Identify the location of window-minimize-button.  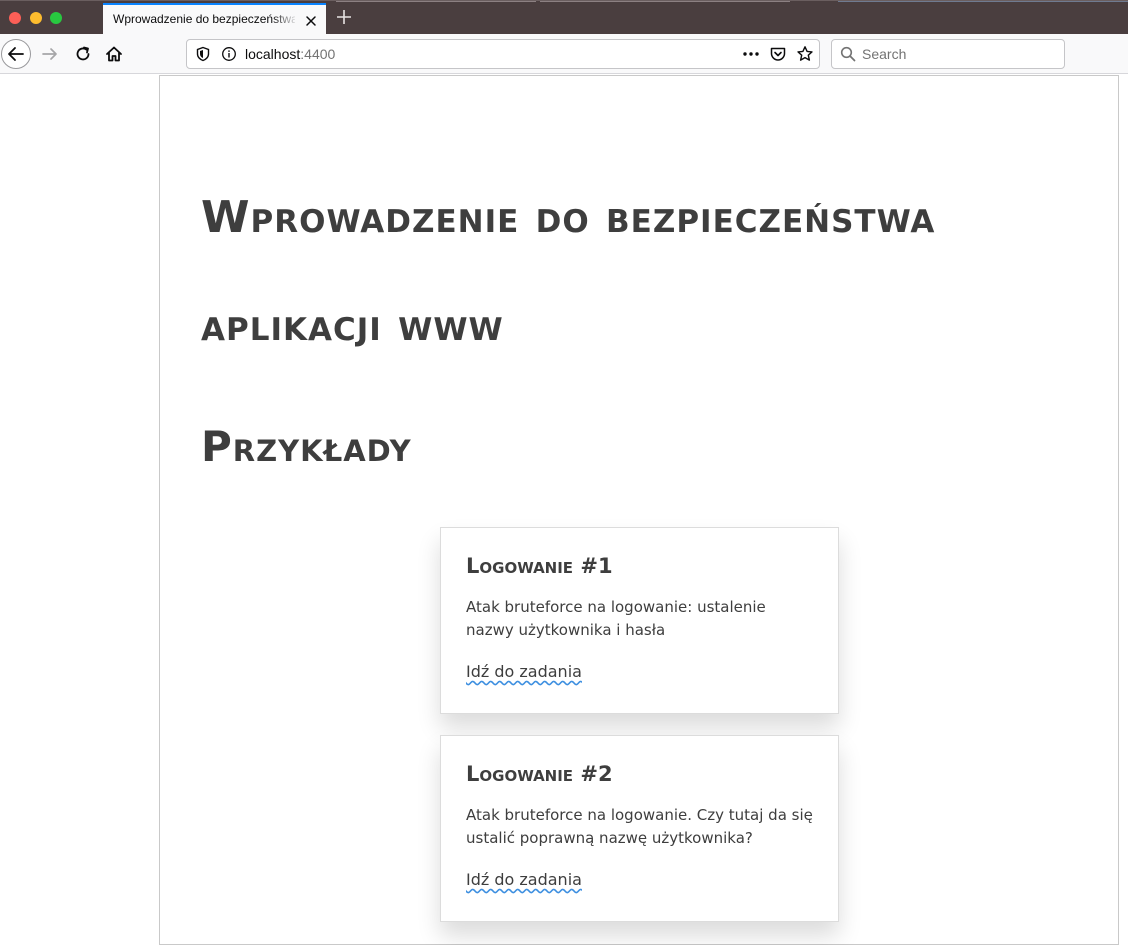
(36, 18).